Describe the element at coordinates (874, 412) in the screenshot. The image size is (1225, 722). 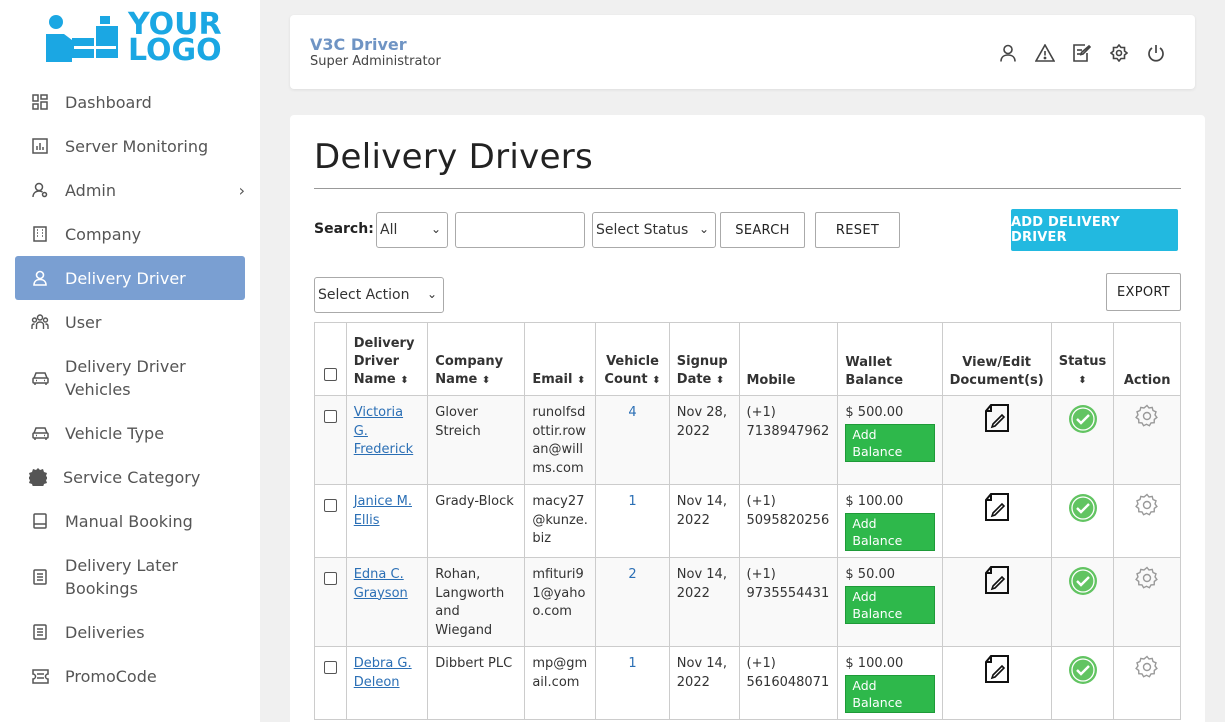
I see `wallet-amount: $ 500.00` at that location.